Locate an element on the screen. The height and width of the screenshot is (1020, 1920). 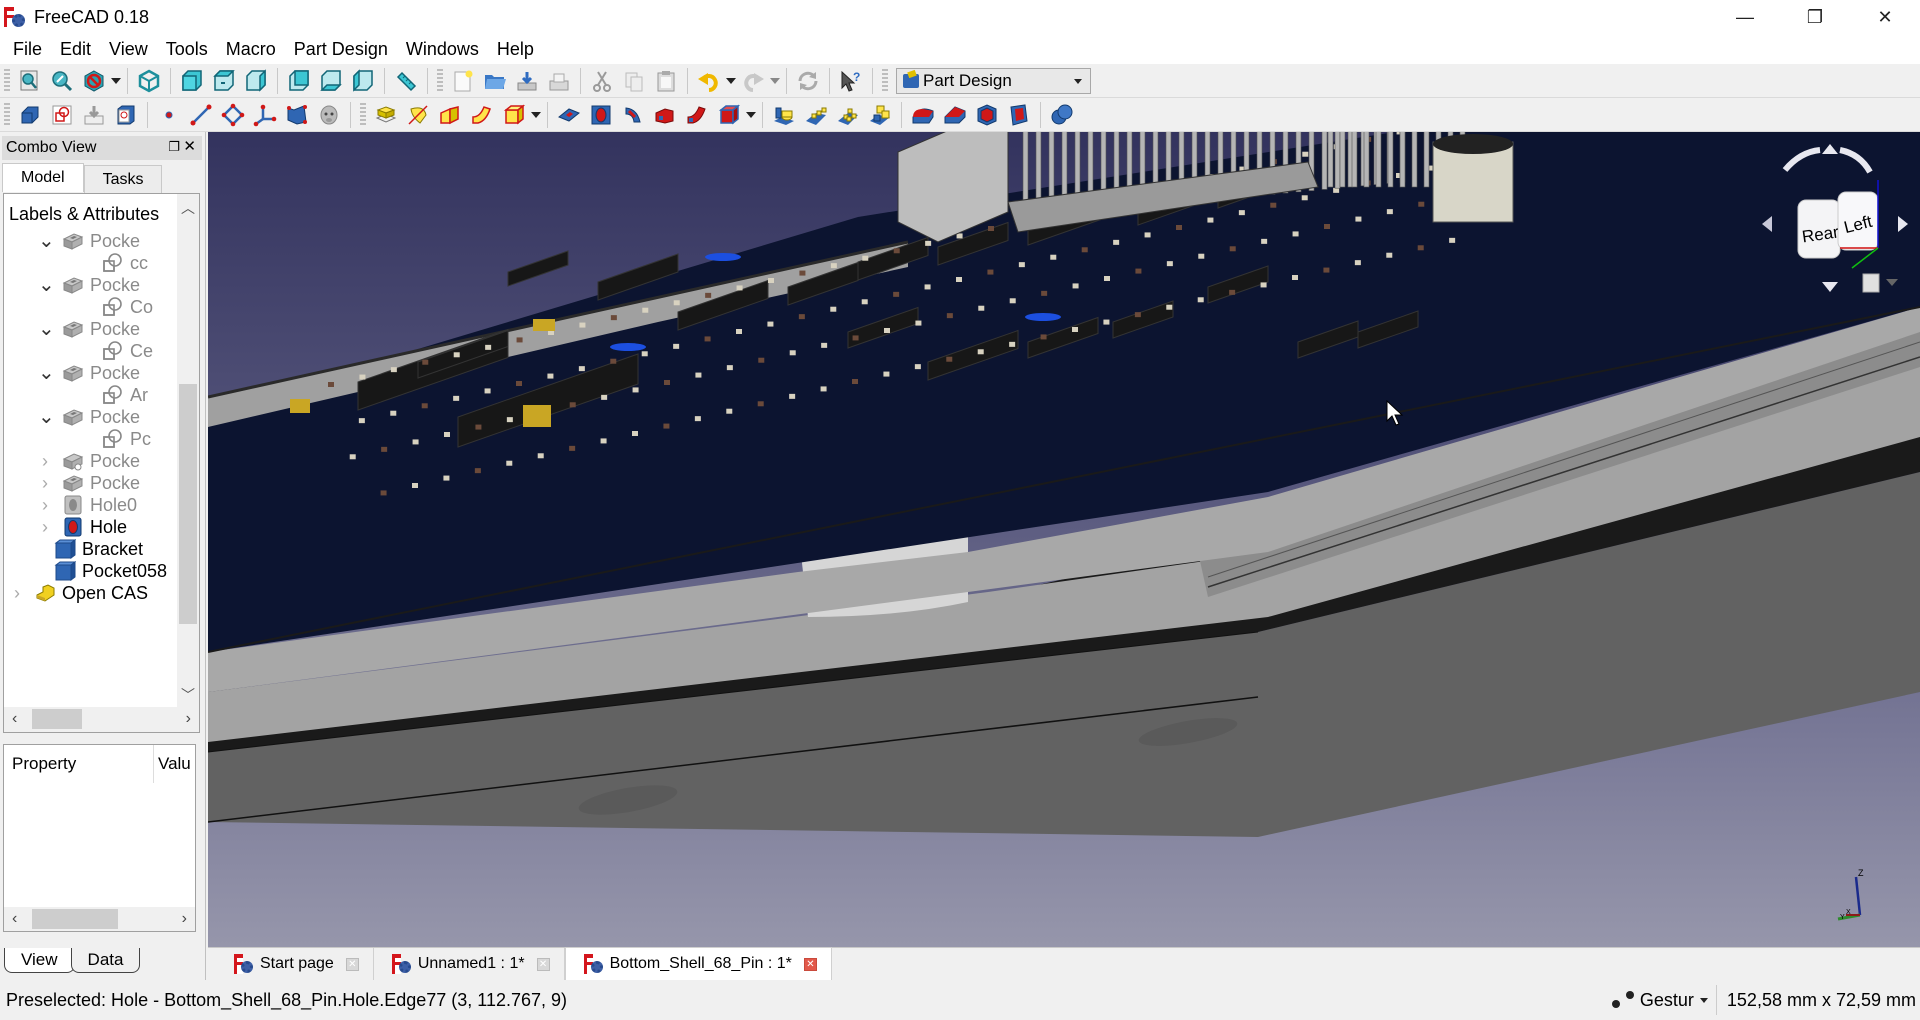
top-view-button is located at coordinates (224, 81).